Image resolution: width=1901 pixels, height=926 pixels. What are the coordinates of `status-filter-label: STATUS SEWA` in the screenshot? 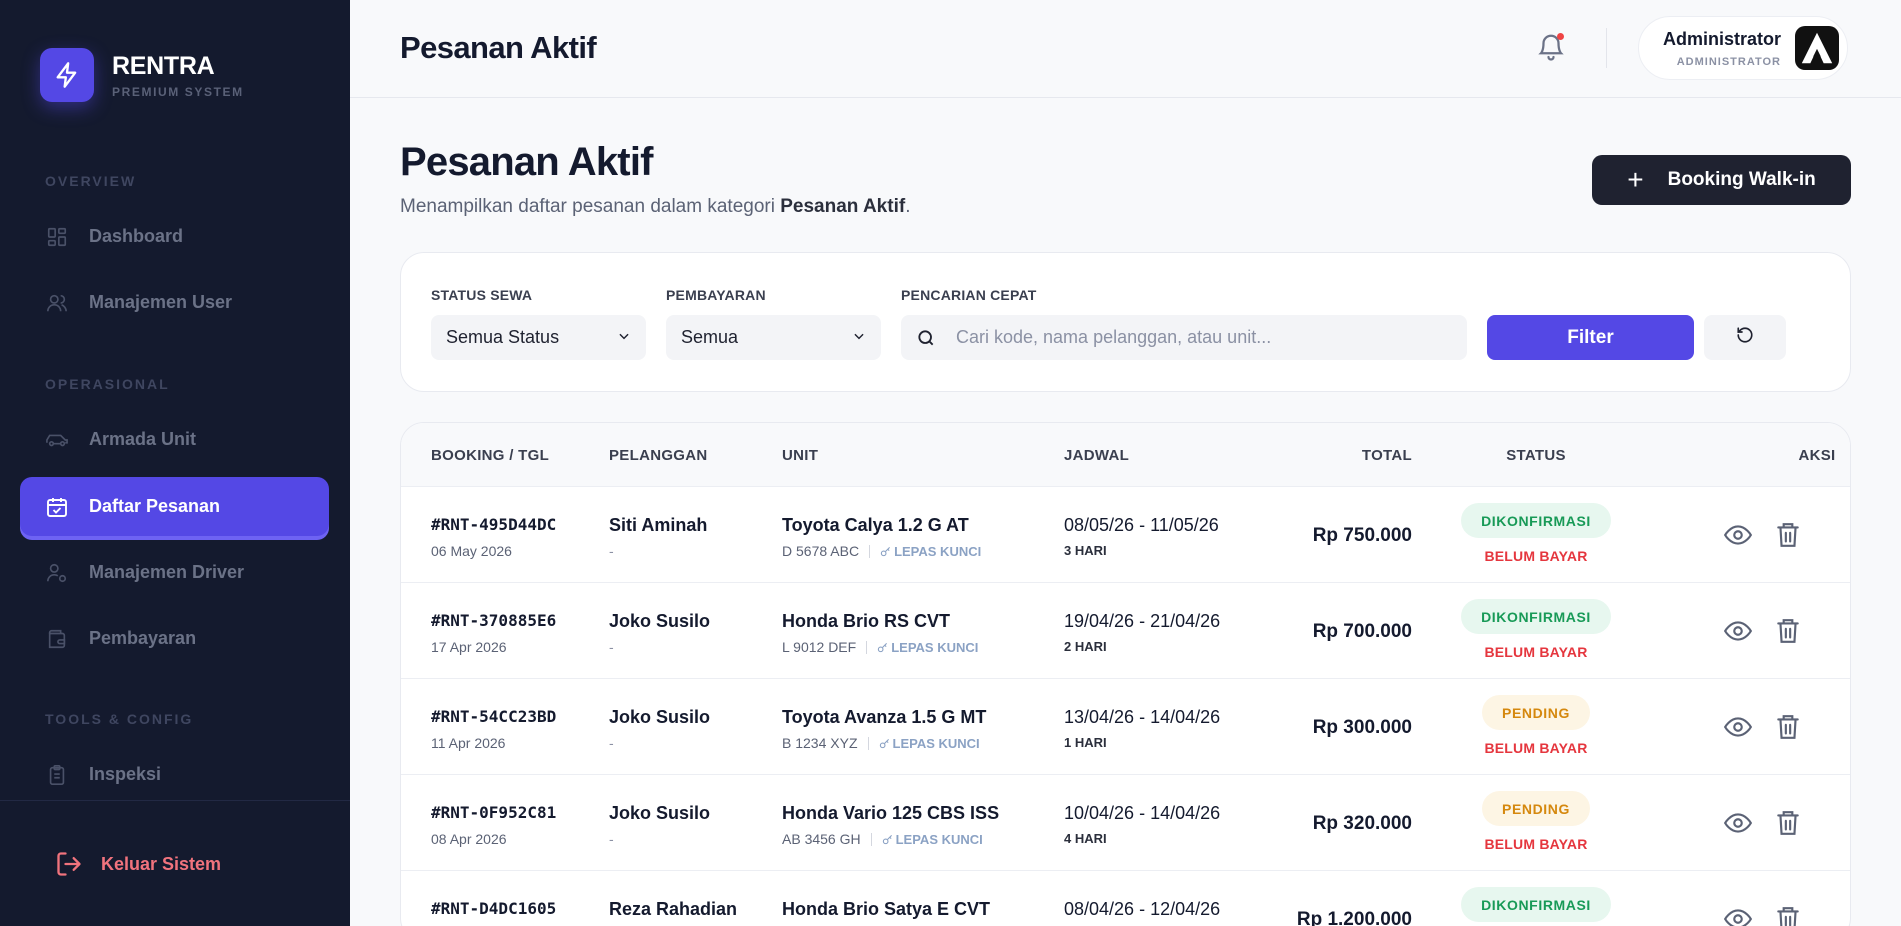 It's located at (482, 295).